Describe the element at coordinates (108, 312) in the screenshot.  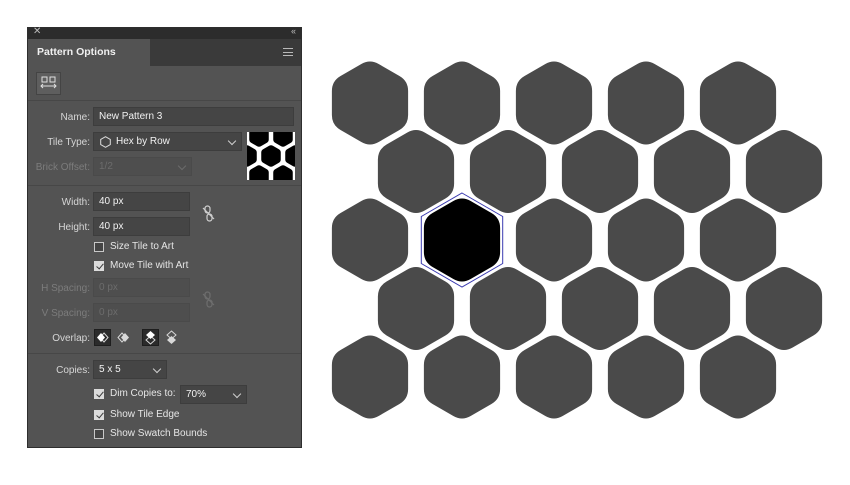
I see `v-spacing-value: 0 px` at that location.